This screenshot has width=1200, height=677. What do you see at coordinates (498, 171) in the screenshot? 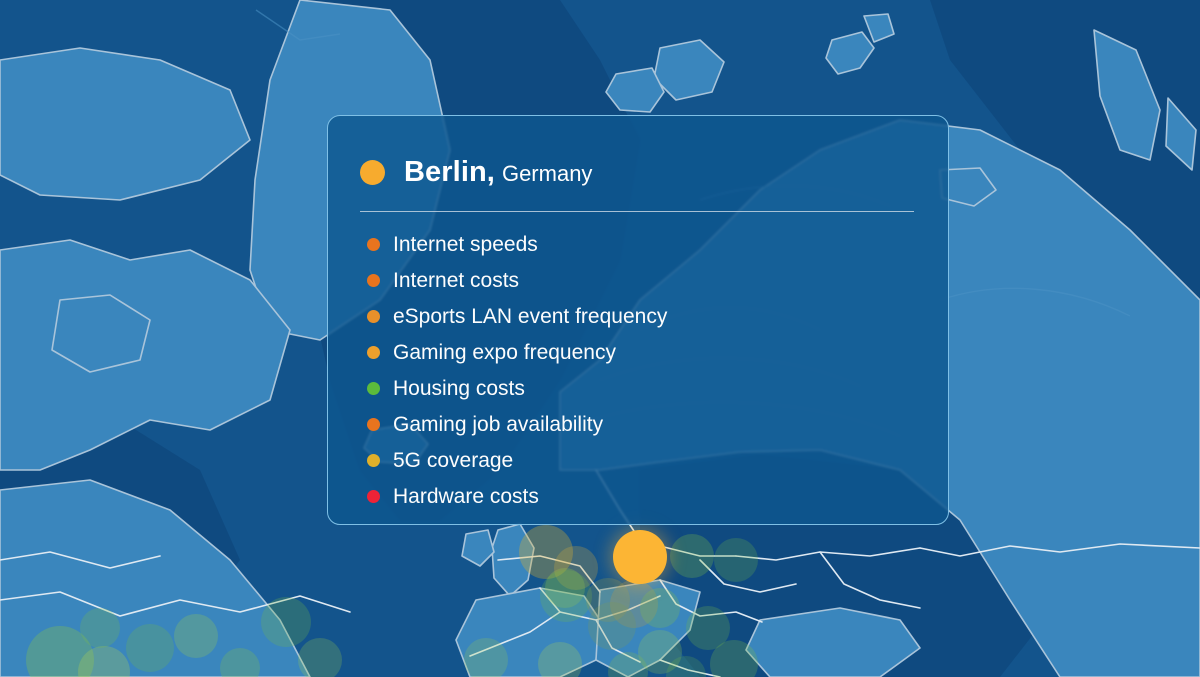
I see `panel-title: Berlin, Germany` at bounding box center [498, 171].